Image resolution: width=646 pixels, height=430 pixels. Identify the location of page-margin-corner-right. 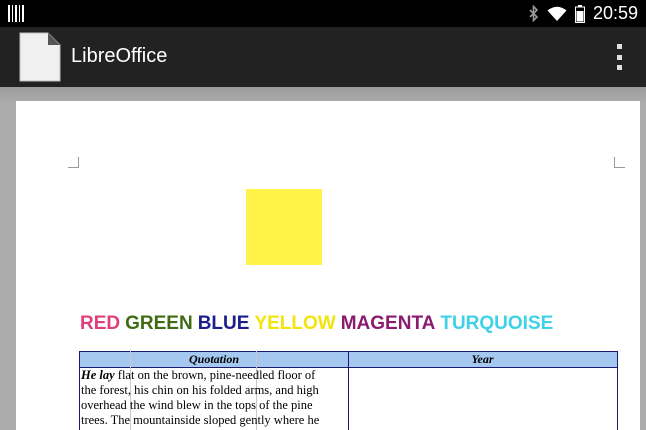
(619, 162).